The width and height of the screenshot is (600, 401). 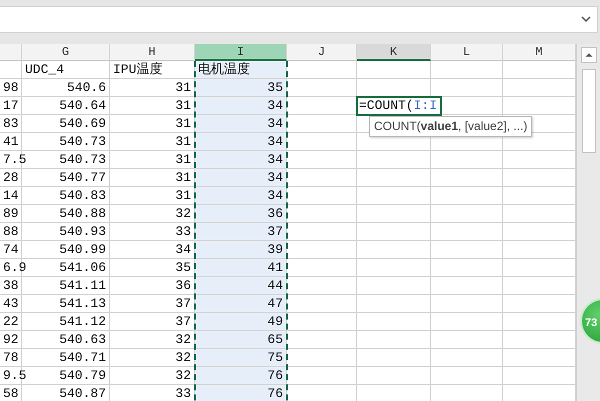 I want to click on column-header: K, so click(x=394, y=52).